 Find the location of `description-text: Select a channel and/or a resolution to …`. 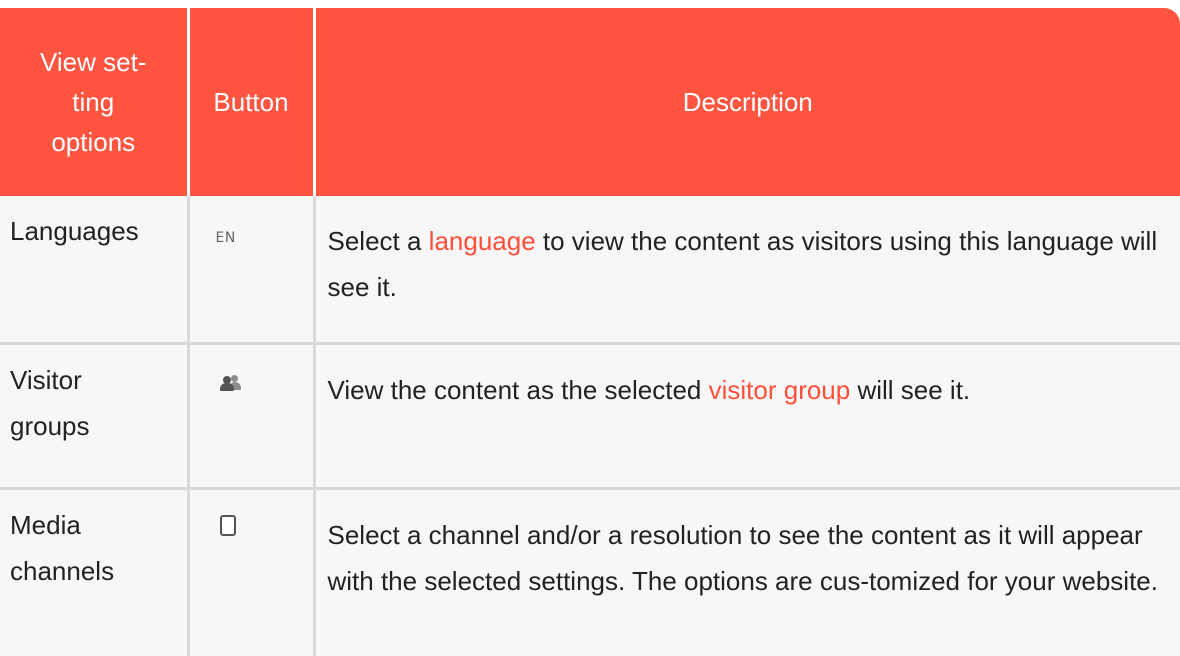

description-text: Select a channel and/or a resolution to … is located at coordinates (743, 557).